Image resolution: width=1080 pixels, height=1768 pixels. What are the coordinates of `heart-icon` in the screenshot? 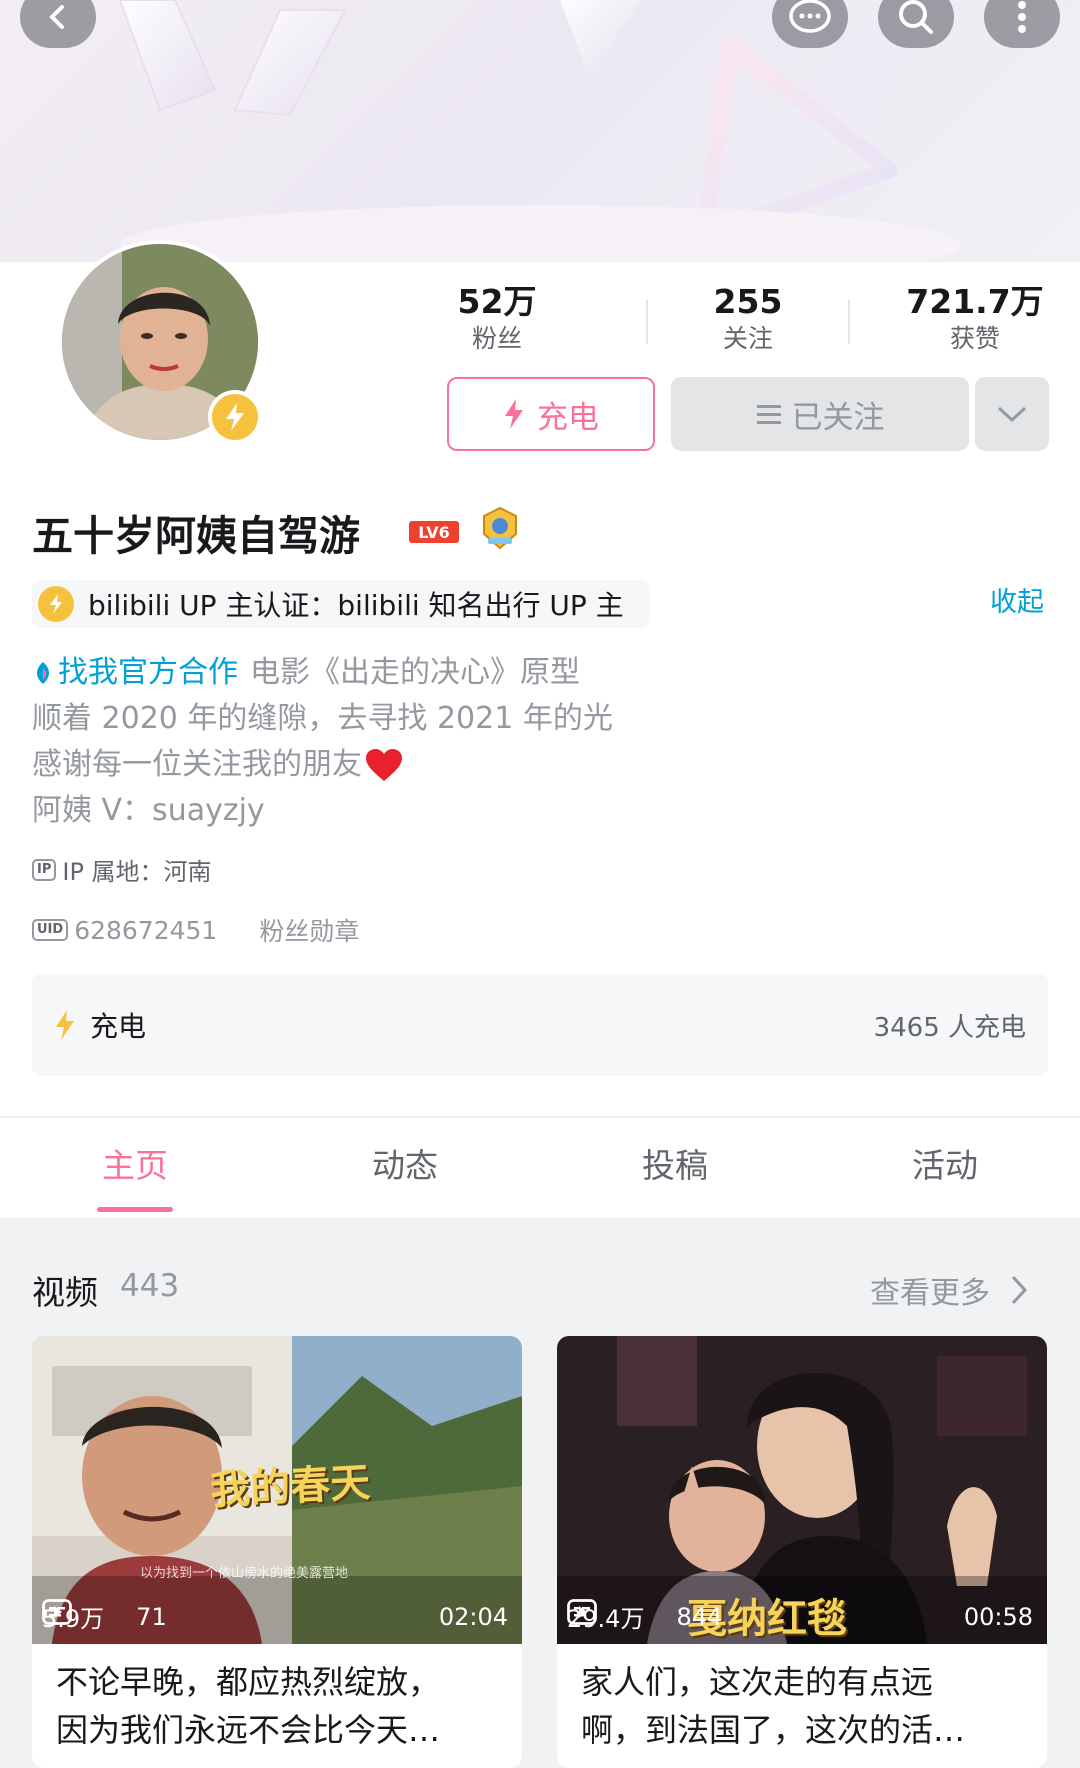 It's located at (384, 765).